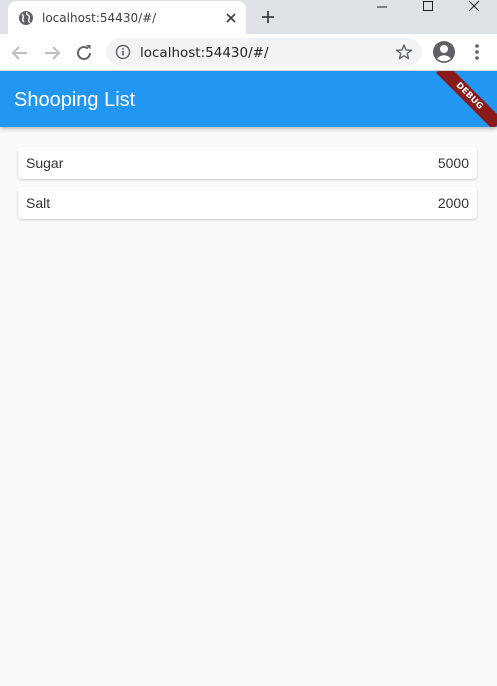 The height and width of the screenshot is (686, 497). What do you see at coordinates (474, 6) in the screenshot?
I see `close-icon` at bounding box center [474, 6].